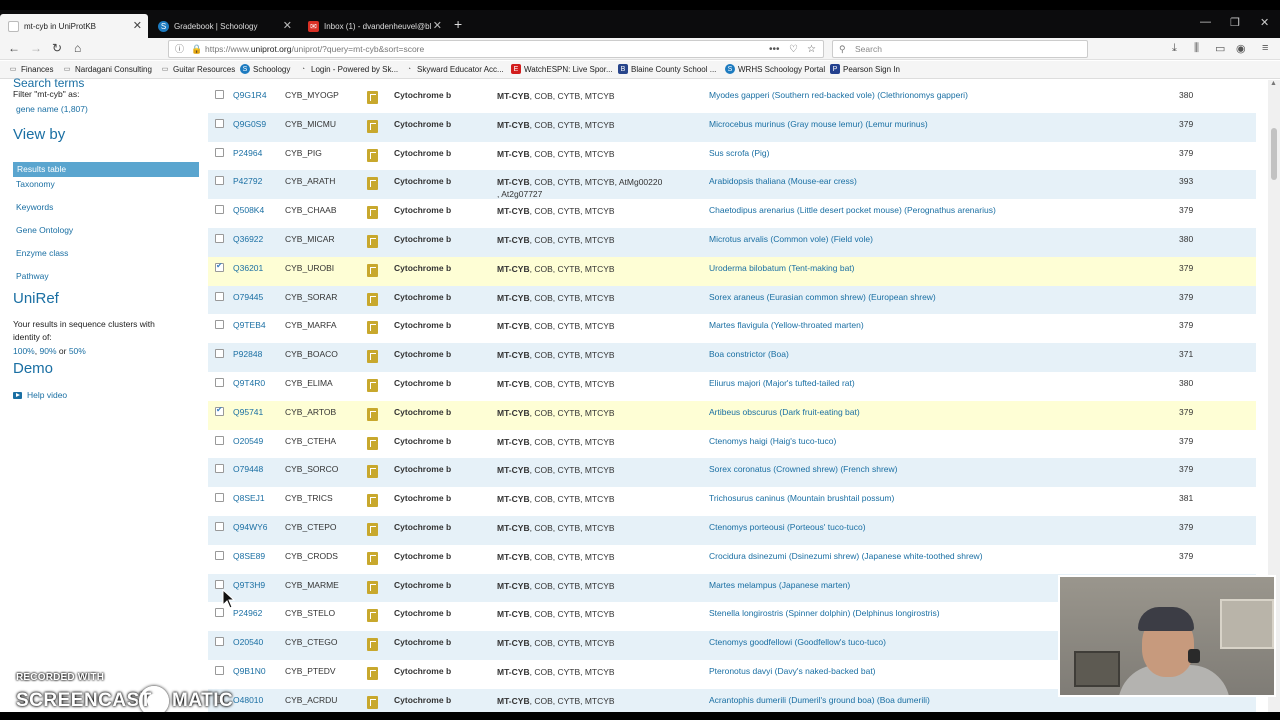 Image resolution: width=1280 pixels, height=720 pixels. Describe the element at coordinates (249, 325) in the screenshot. I see `accession-link: Q9TEB4` at that location.